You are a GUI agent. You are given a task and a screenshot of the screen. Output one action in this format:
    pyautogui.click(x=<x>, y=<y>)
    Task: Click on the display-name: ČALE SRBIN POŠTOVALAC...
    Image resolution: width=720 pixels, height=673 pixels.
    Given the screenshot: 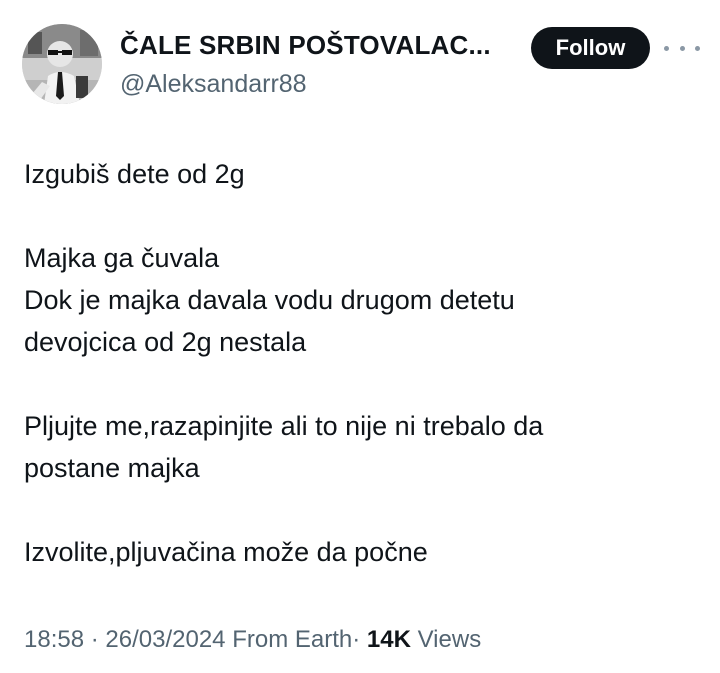 What is the action you would take?
    pyautogui.click(x=305, y=45)
    